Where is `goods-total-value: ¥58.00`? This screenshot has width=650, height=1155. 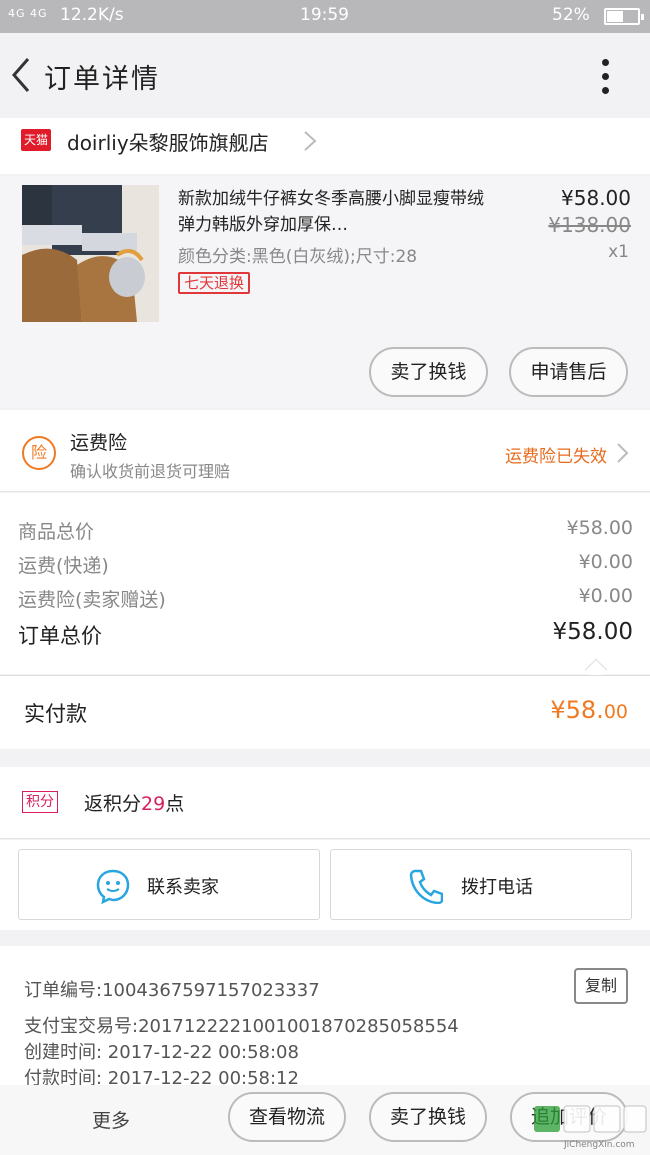
goods-total-value: ¥58.00 is located at coordinates (599, 528).